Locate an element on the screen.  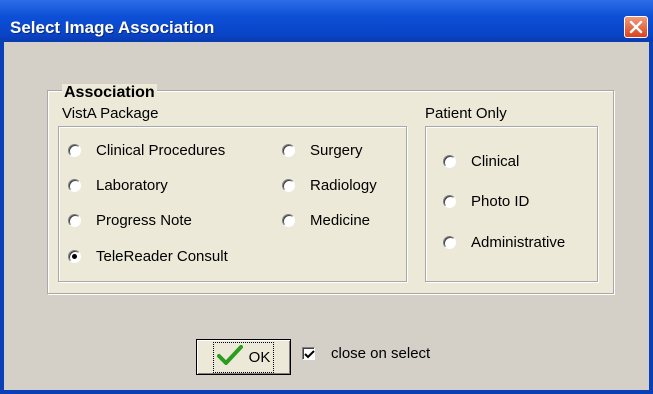
window-title: Select Image Association is located at coordinates (112, 27).